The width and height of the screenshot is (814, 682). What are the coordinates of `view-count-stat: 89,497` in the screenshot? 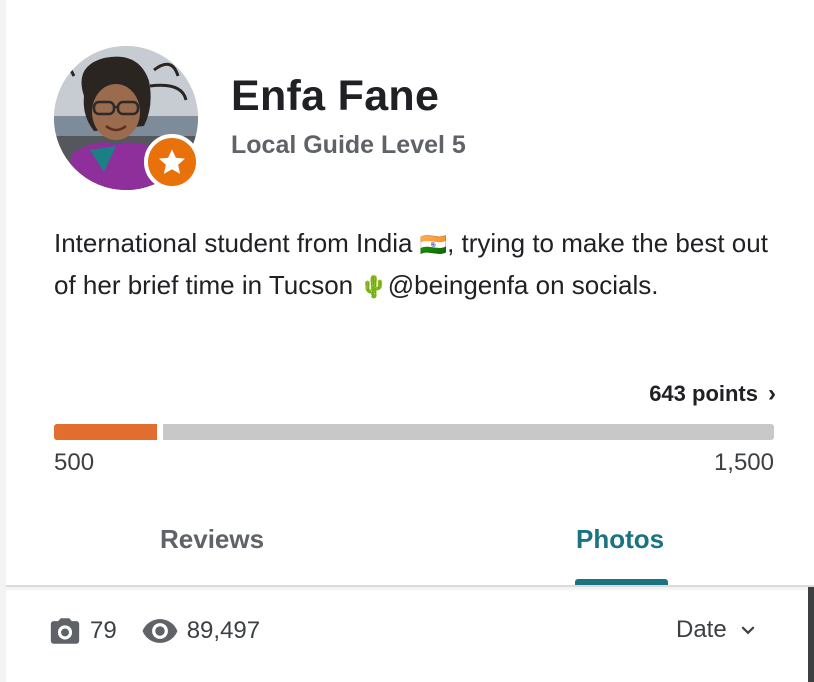 It's located at (200, 631).